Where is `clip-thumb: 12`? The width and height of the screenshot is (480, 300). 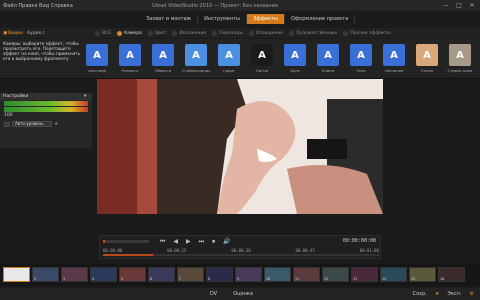
clip-thumb: 12 is located at coordinates (335, 274).